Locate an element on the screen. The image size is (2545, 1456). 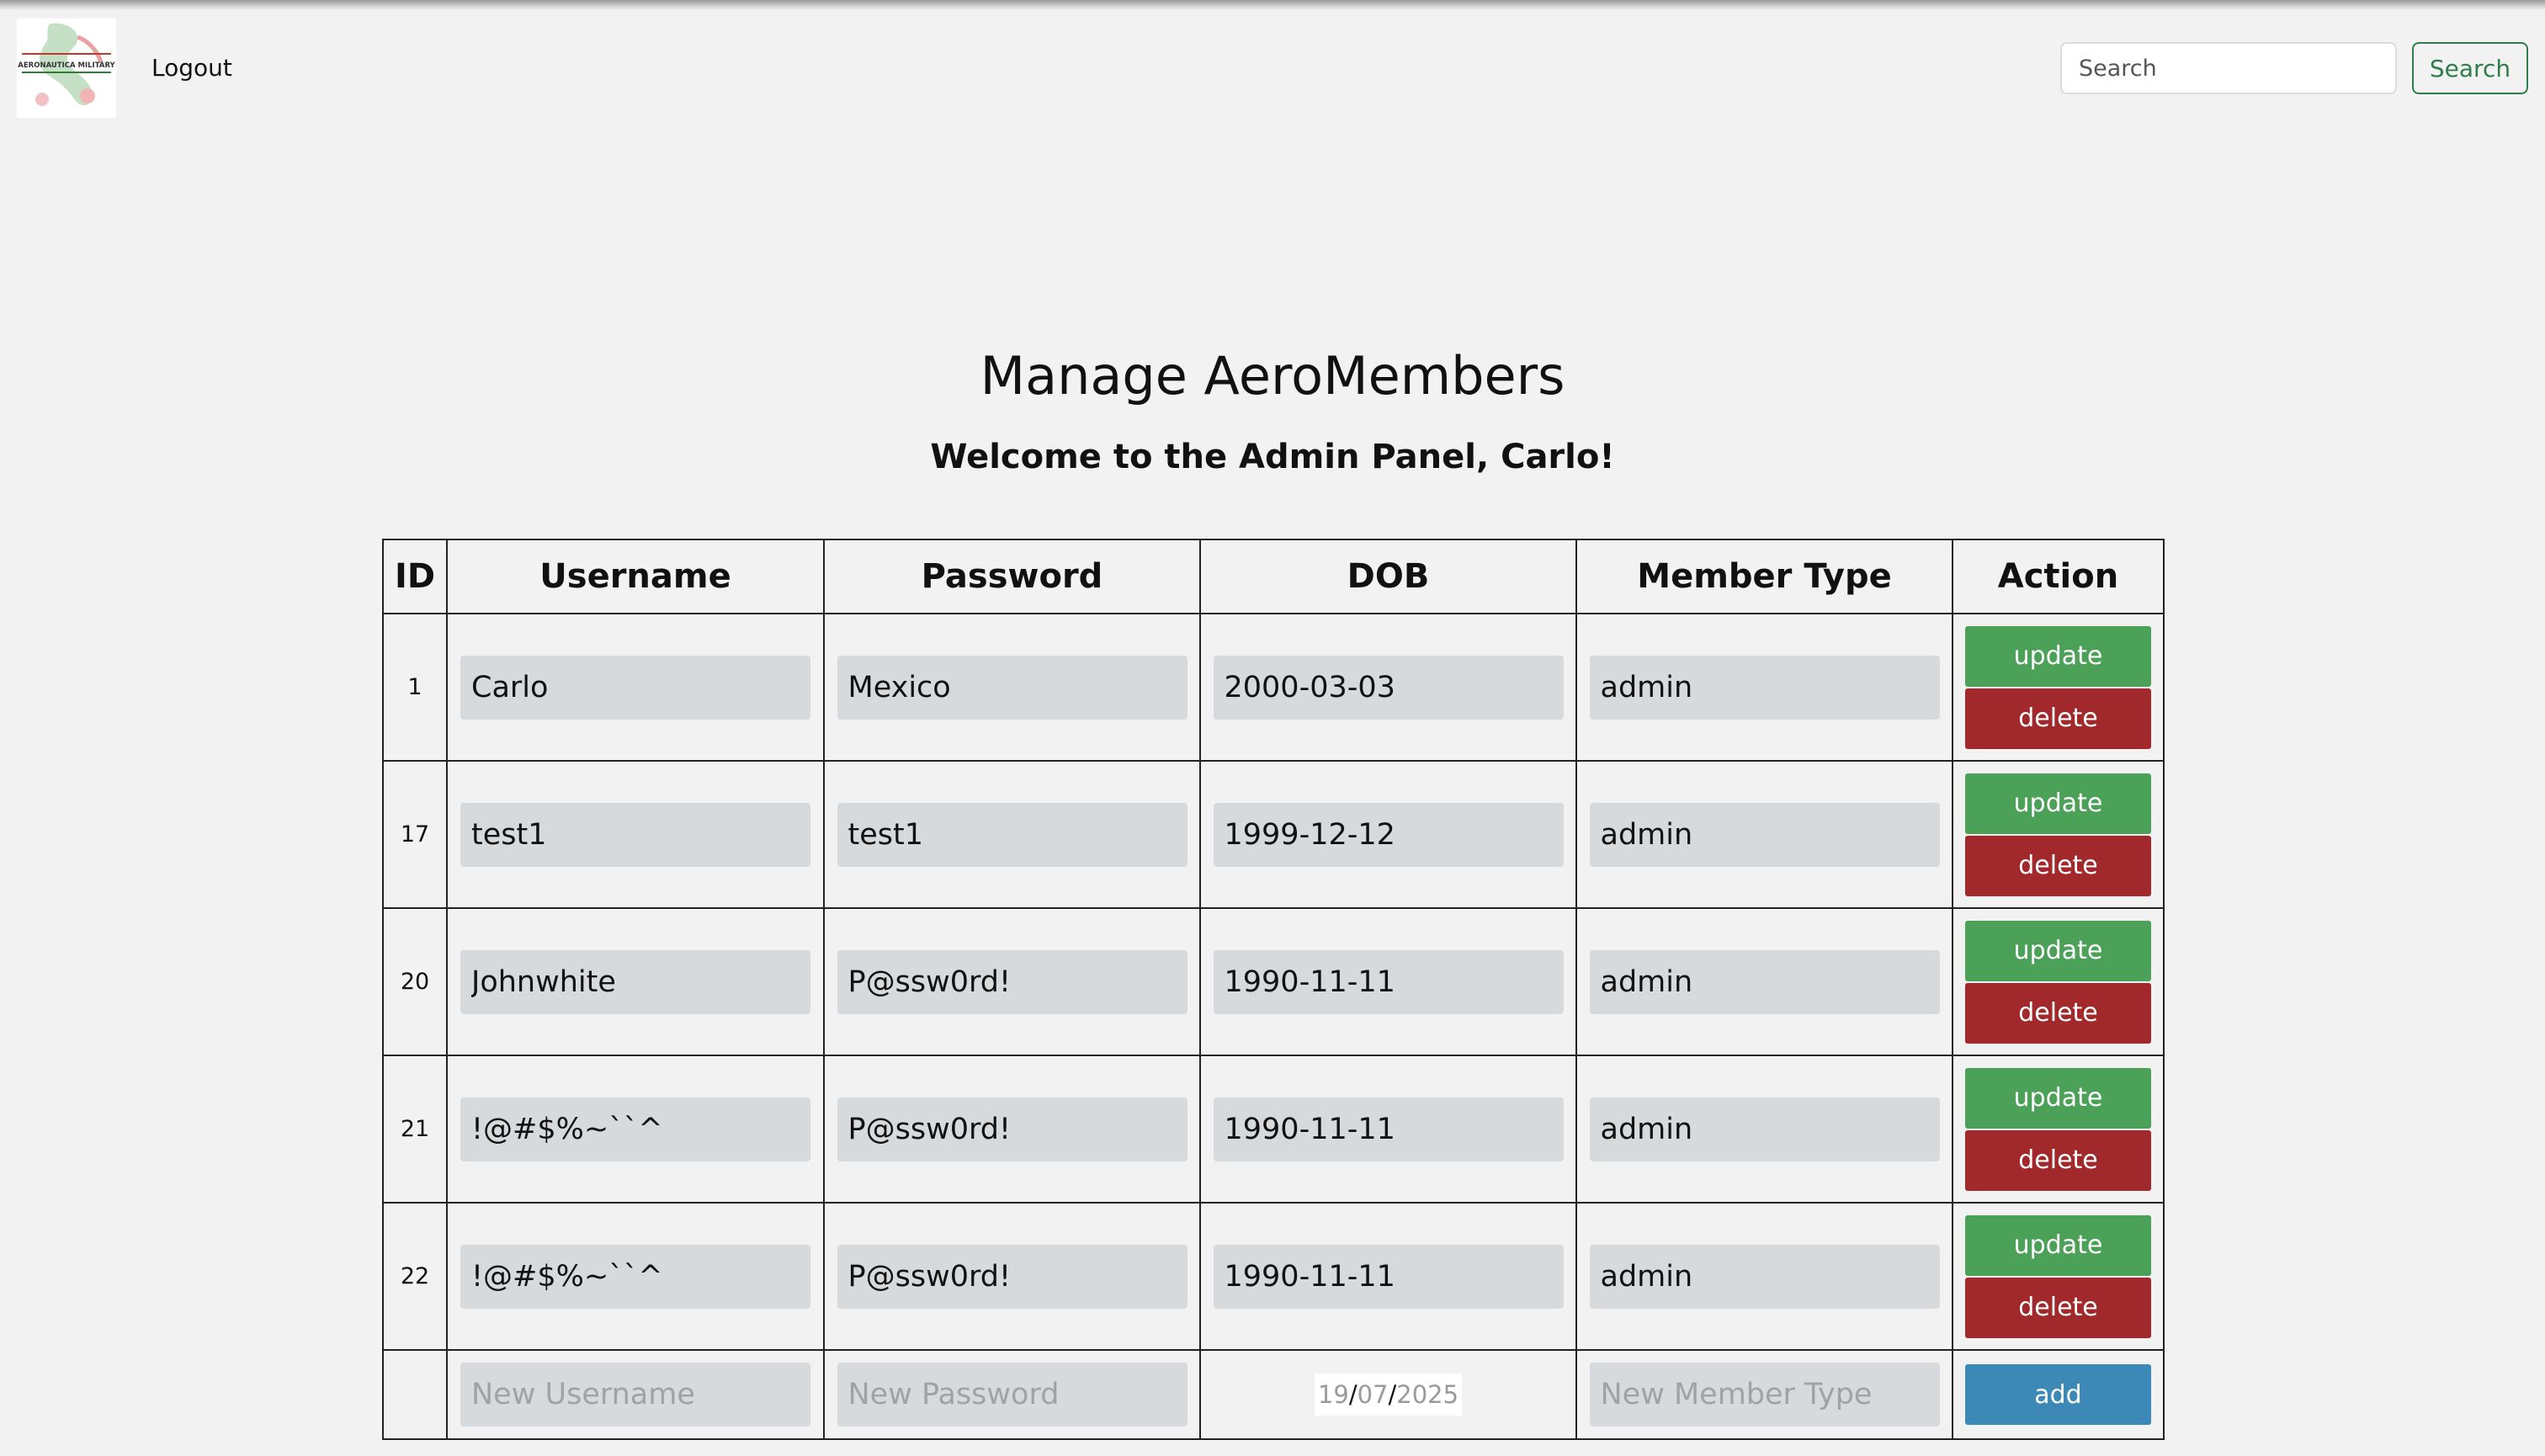
italy-map-logo-icon: AERONAUTICA MILITARY is located at coordinates (67, 64).